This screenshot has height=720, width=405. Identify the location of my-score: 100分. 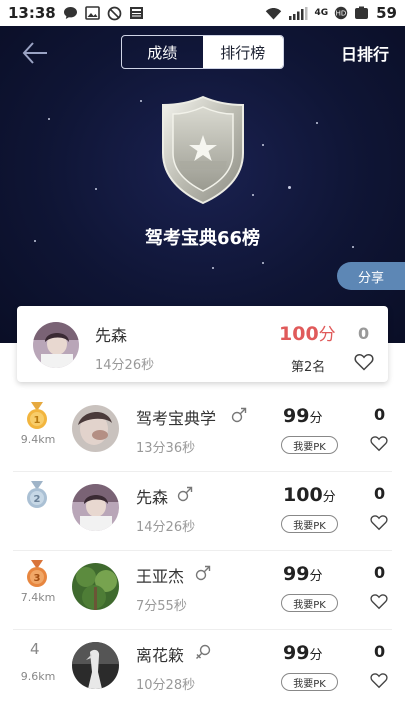
(307, 332).